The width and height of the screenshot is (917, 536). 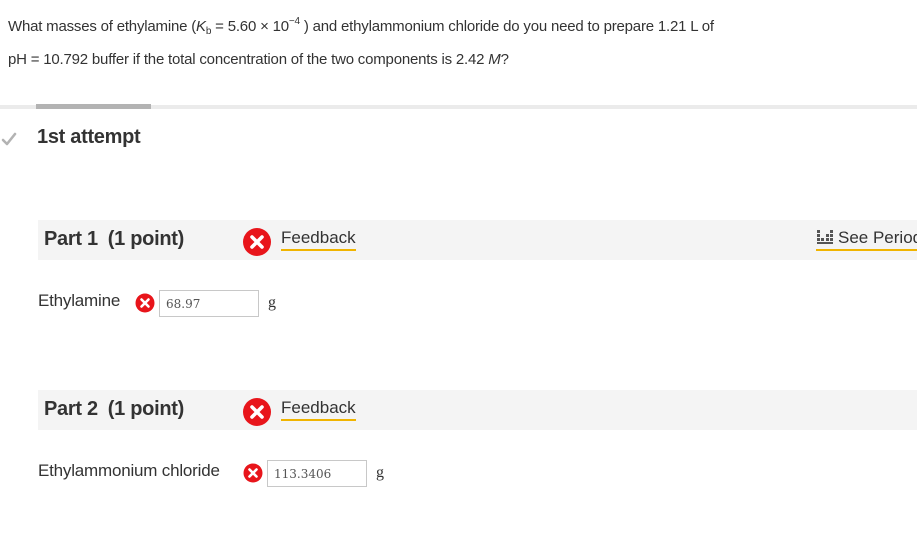 I want to click on part-2-feedback-link: Feedback, so click(x=318, y=409).